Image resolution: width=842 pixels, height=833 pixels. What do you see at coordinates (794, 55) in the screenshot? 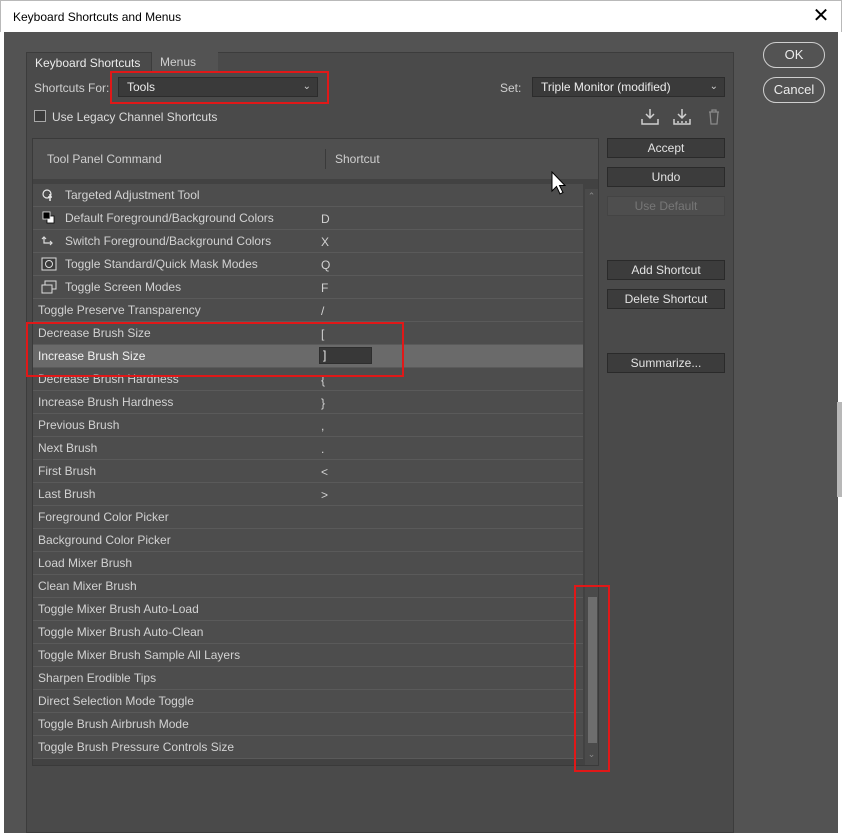
I see `ok-button: OK` at bounding box center [794, 55].